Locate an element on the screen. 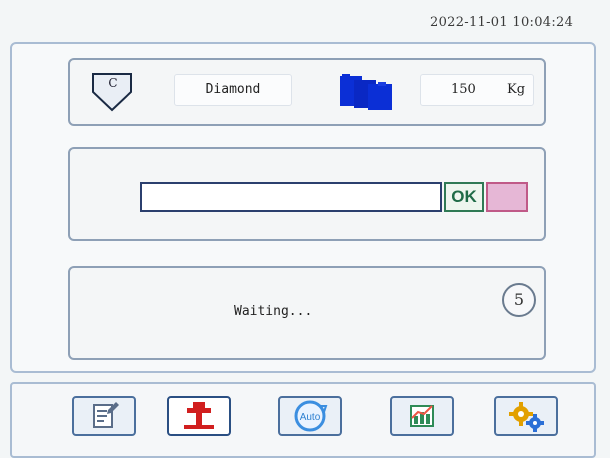 The width and height of the screenshot is (610, 458). chart-button is located at coordinates (422, 416).